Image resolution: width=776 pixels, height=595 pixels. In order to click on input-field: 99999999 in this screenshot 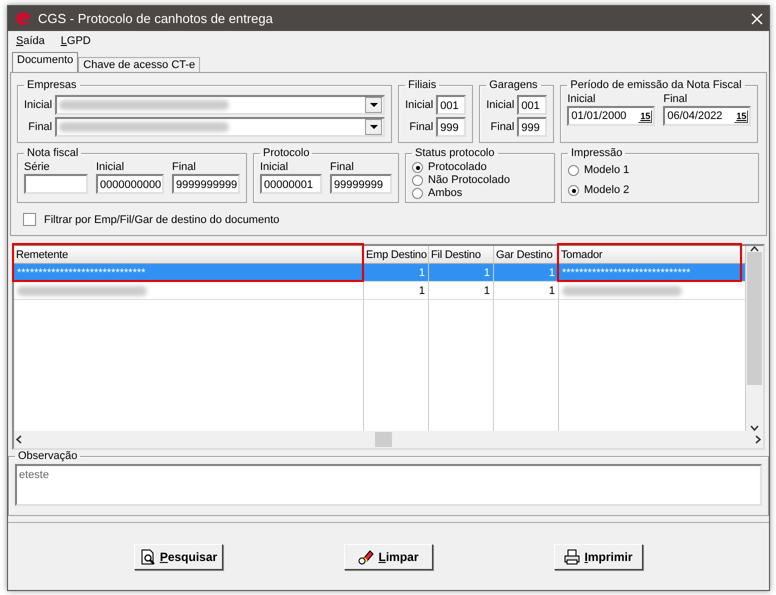, I will do `click(361, 184)`.